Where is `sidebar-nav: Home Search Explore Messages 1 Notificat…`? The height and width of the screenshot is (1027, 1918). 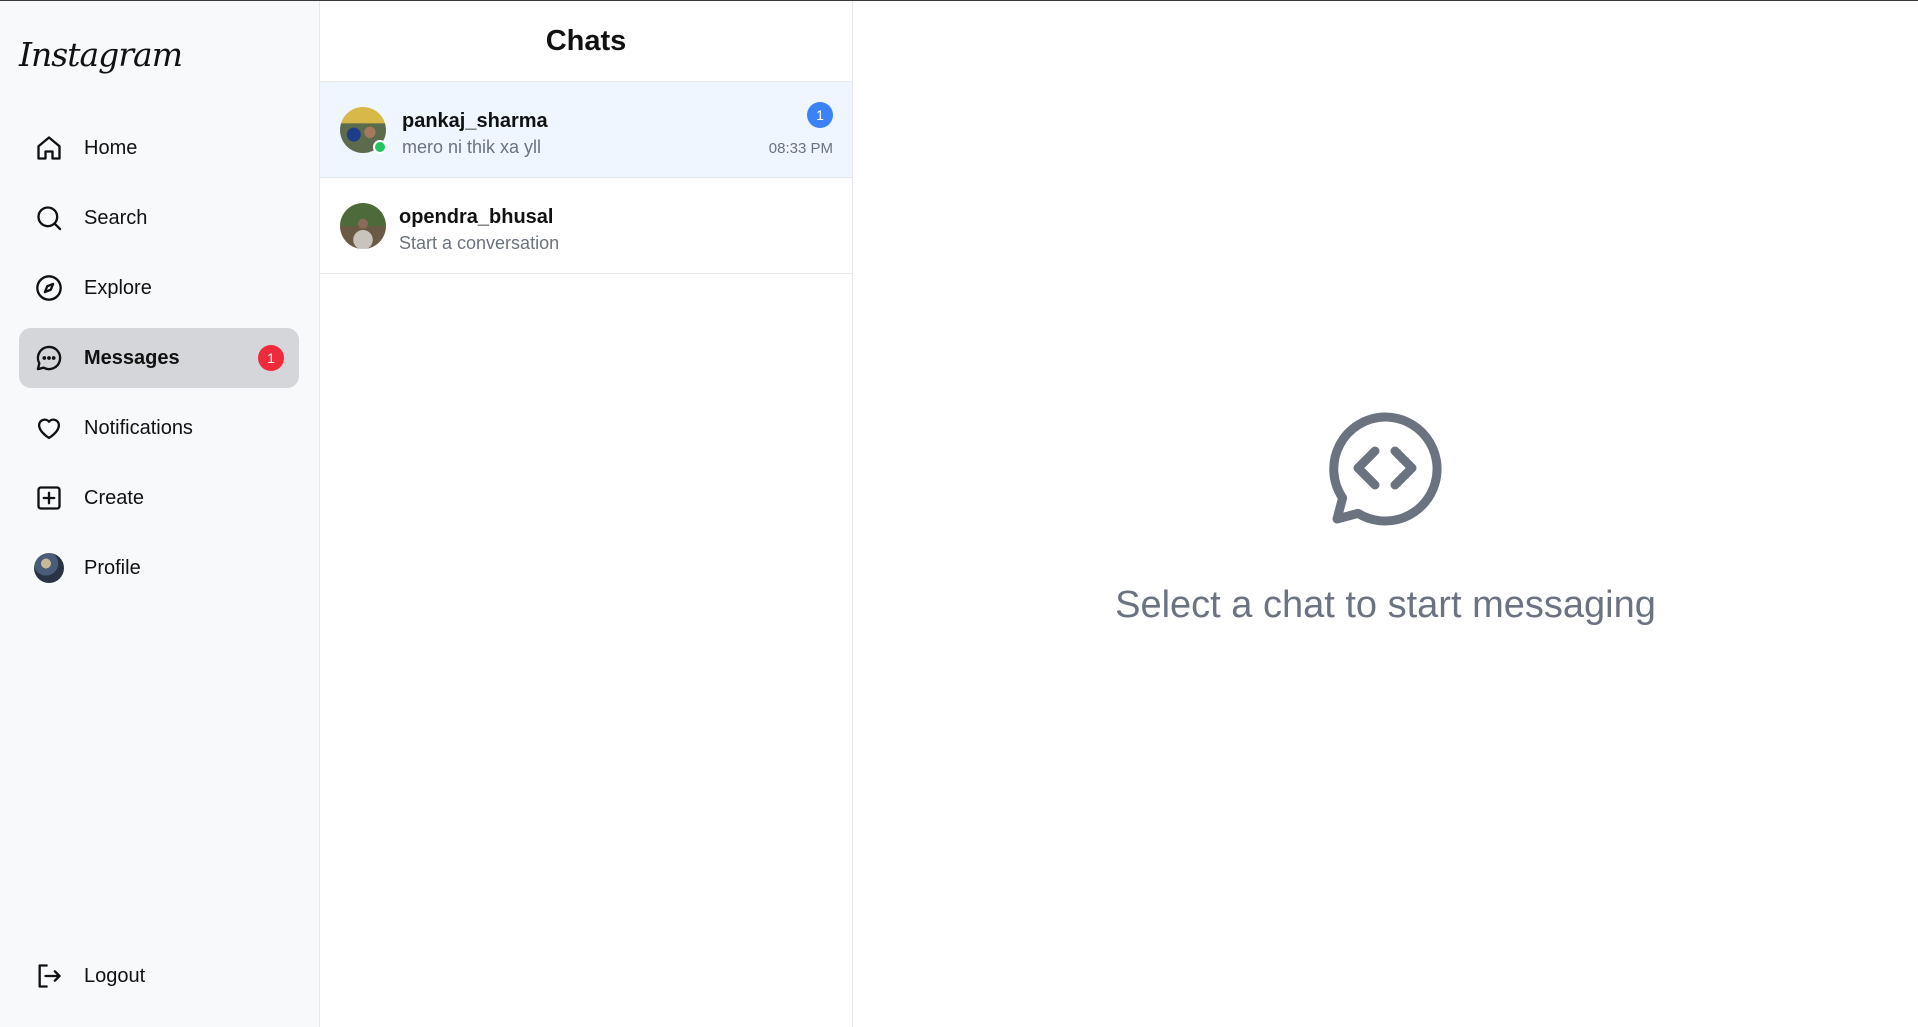 sidebar-nav: Home Search Explore Messages 1 Notificat… is located at coordinates (159, 363).